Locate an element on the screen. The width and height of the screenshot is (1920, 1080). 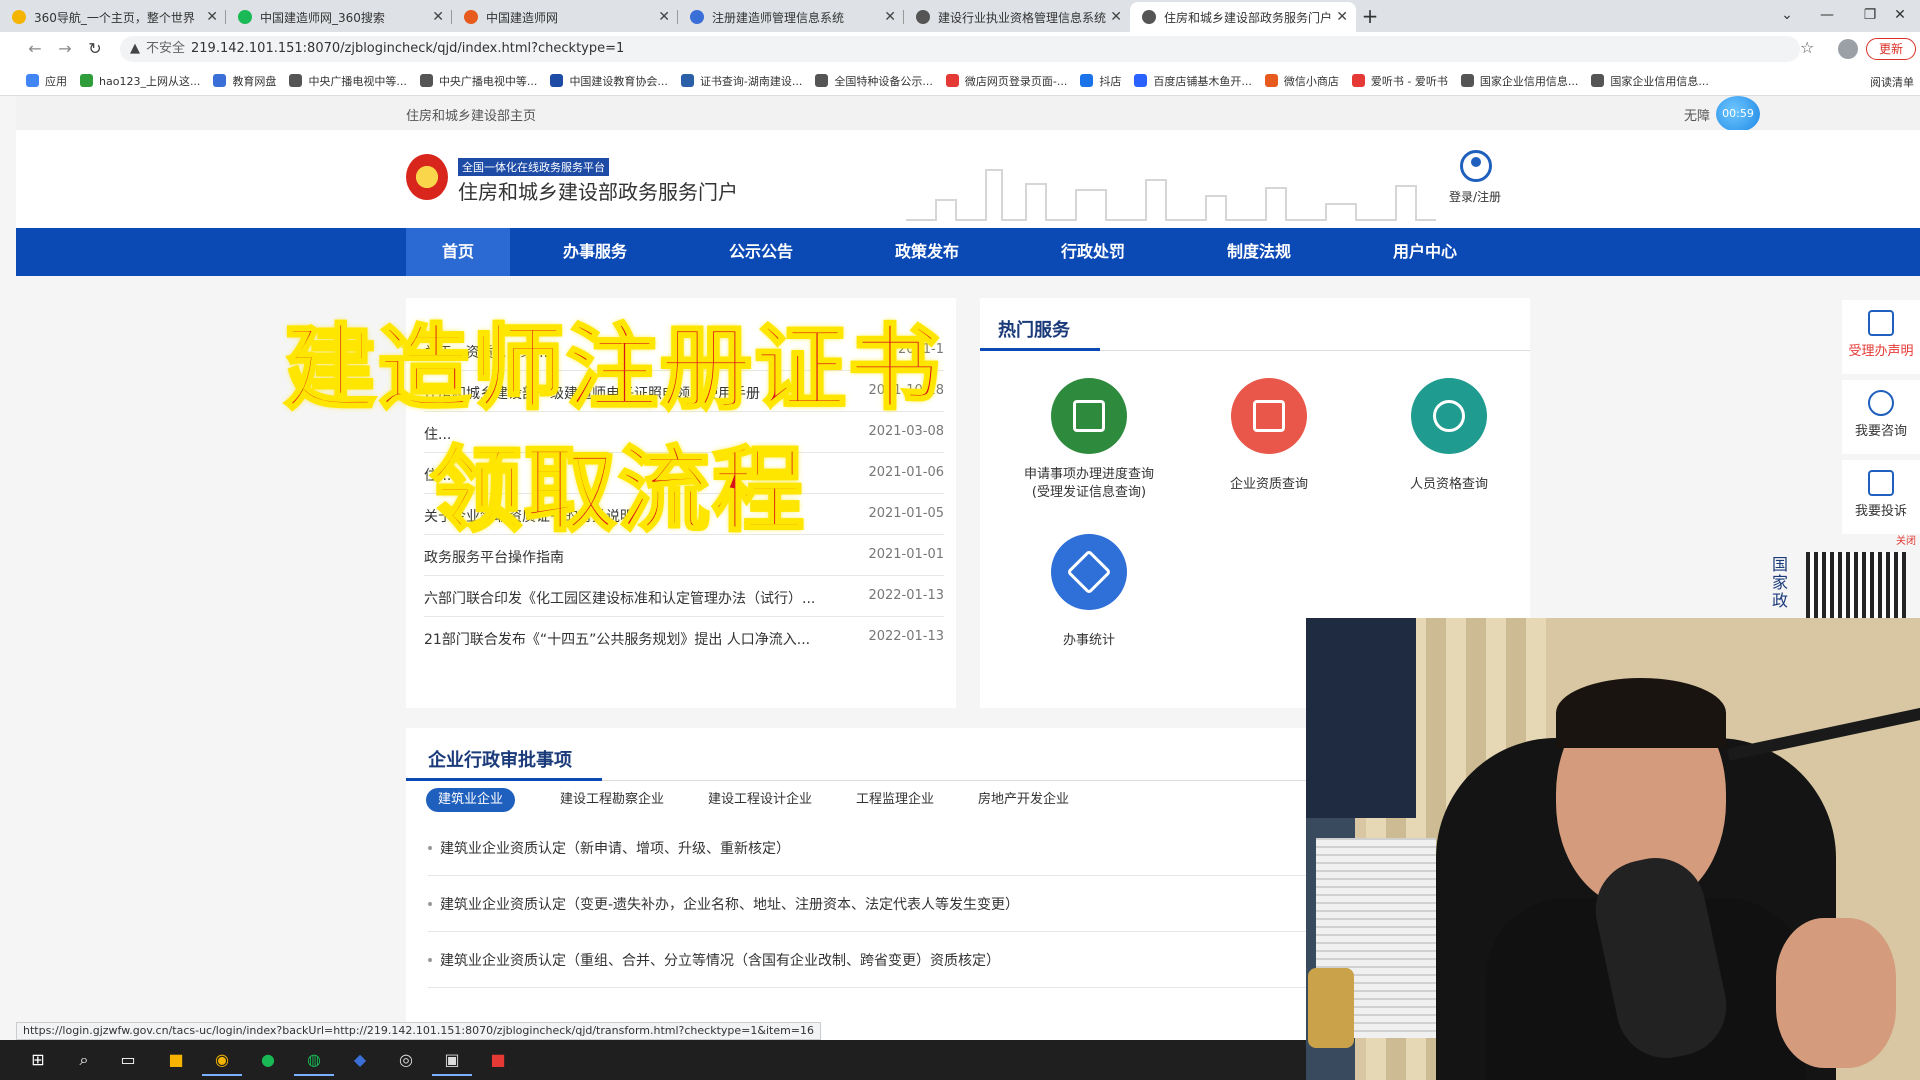
task-view-icon: ▭ is located at coordinates (128, 1060).